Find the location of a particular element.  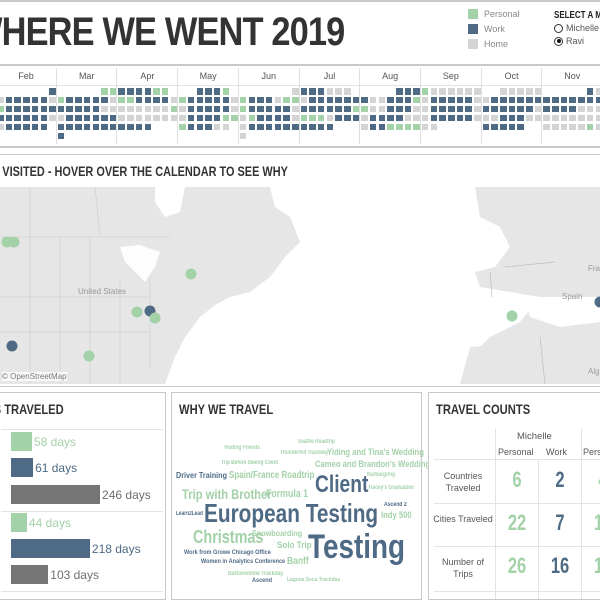

word-cloud-item: Spain/France Roadtrip is located at coordinates (271, 476).